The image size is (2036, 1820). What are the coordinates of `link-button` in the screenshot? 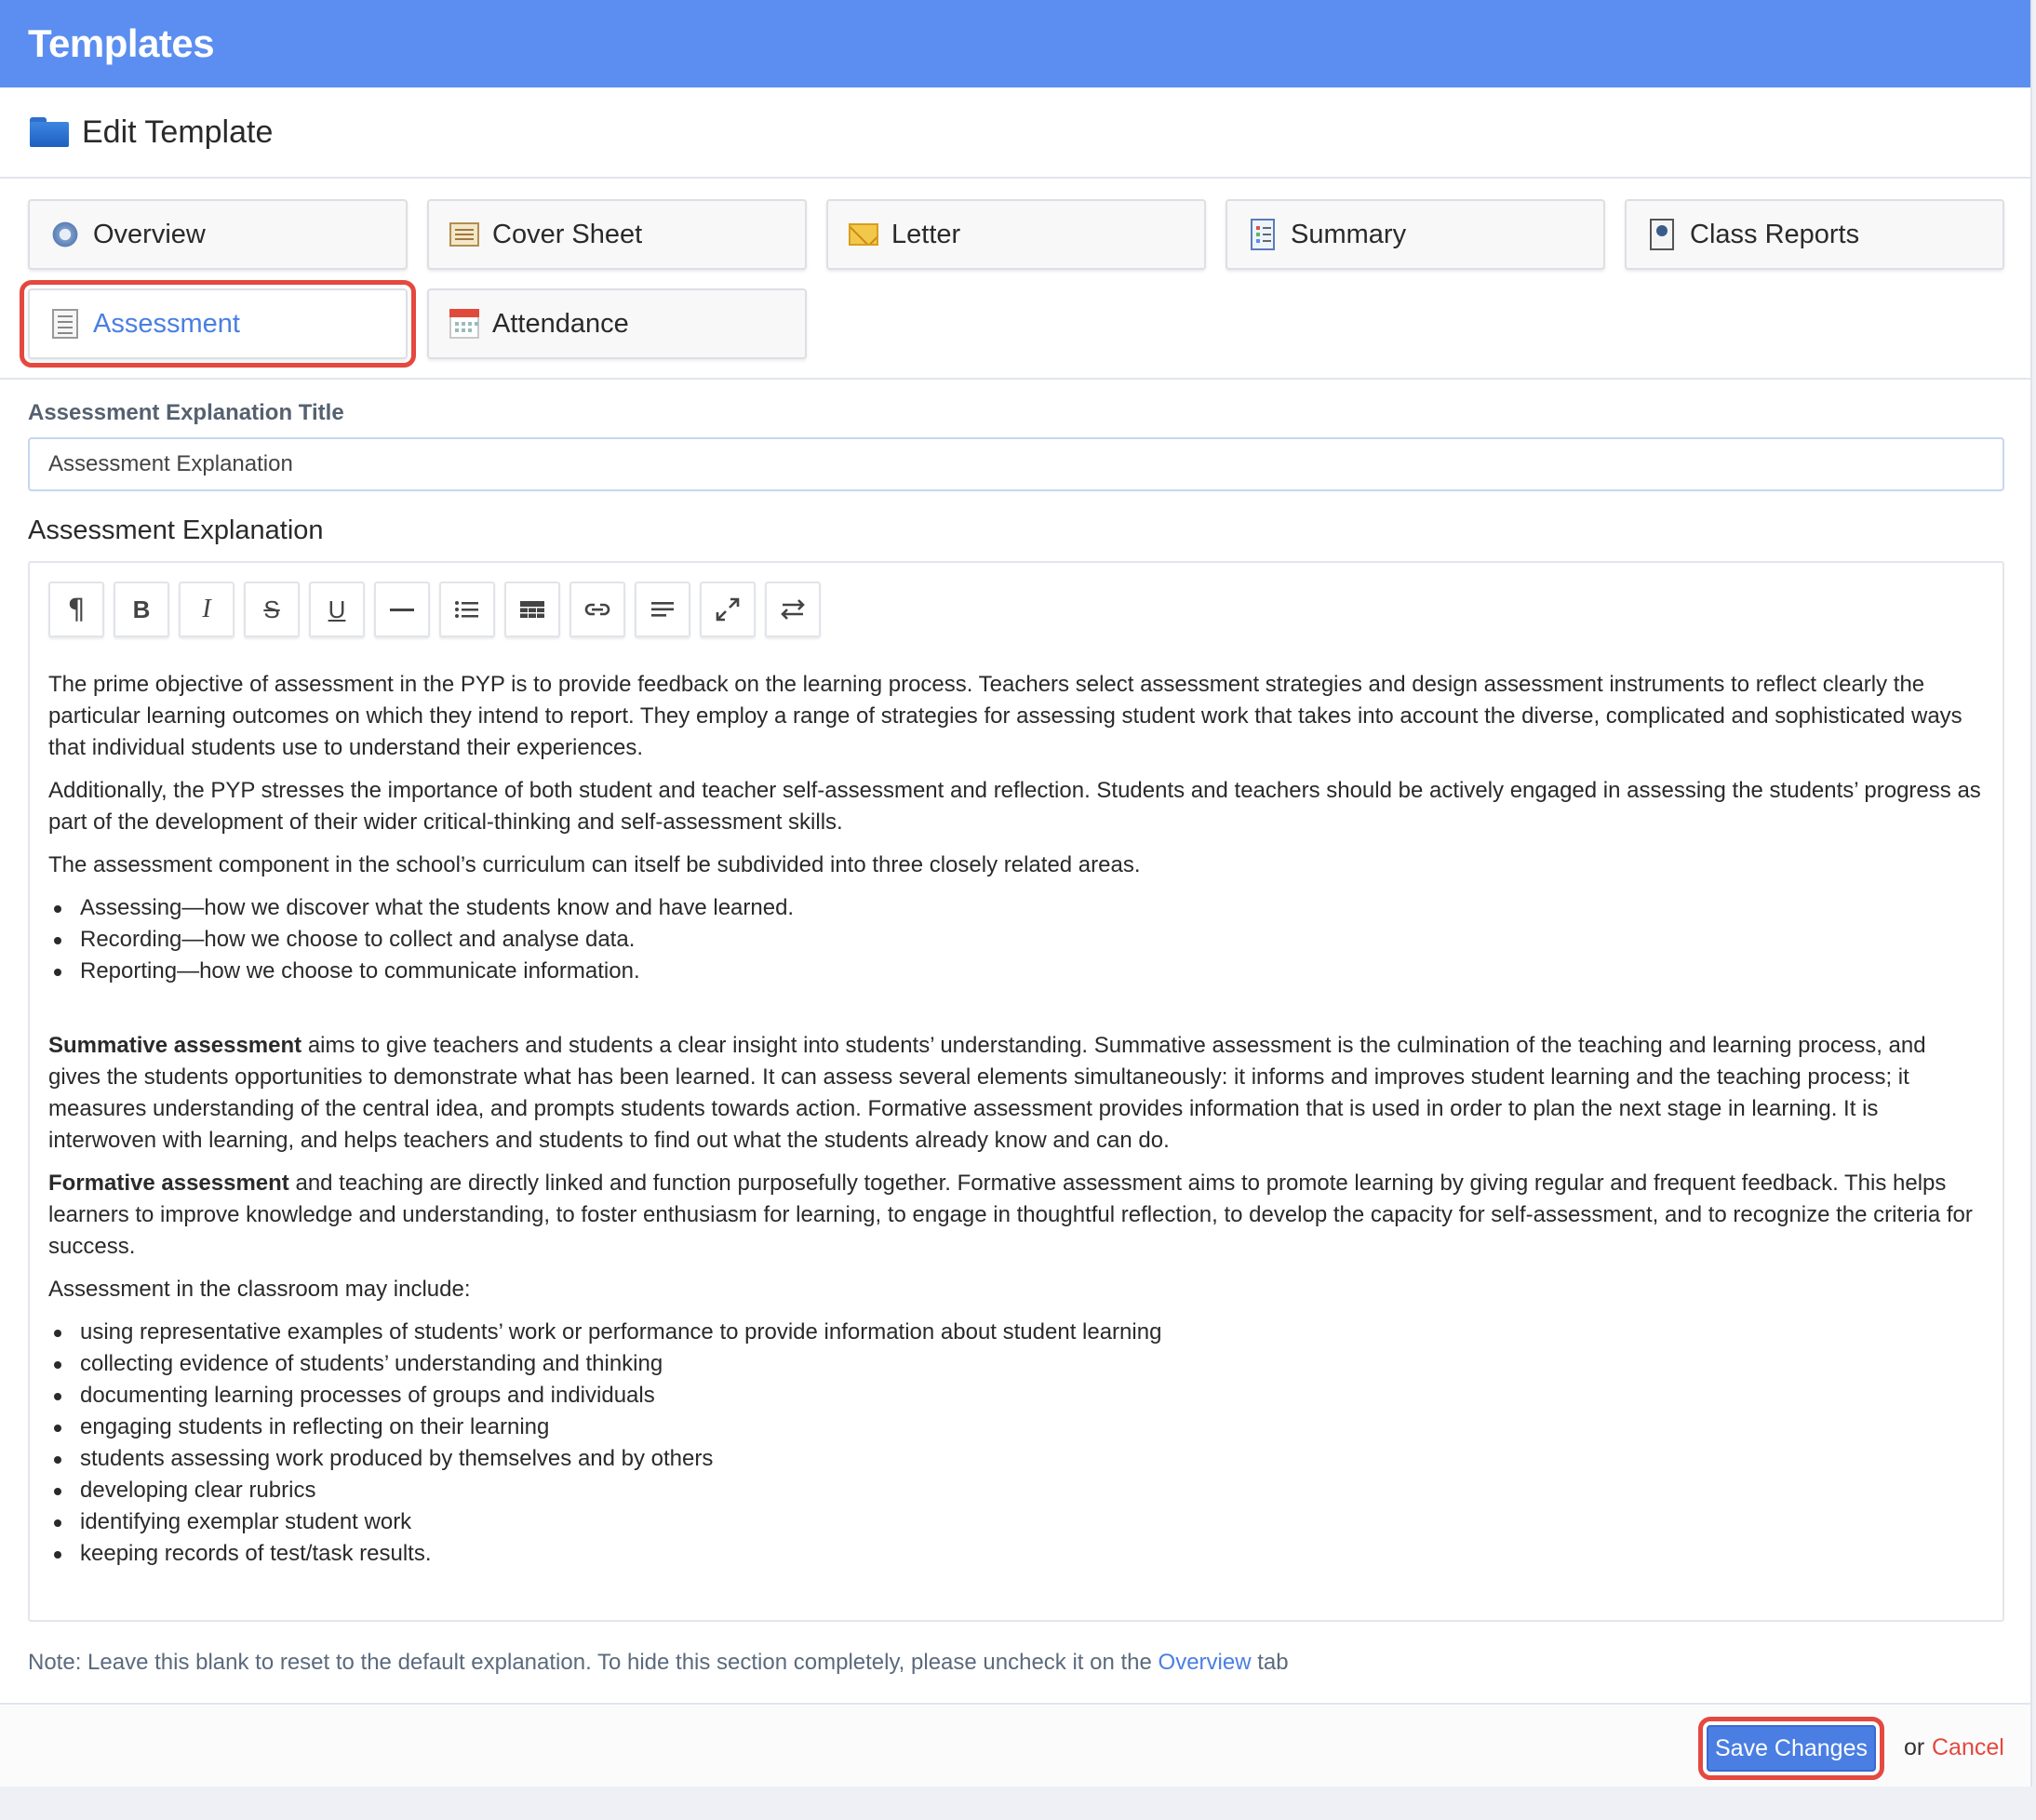 It's located at (597, 609).